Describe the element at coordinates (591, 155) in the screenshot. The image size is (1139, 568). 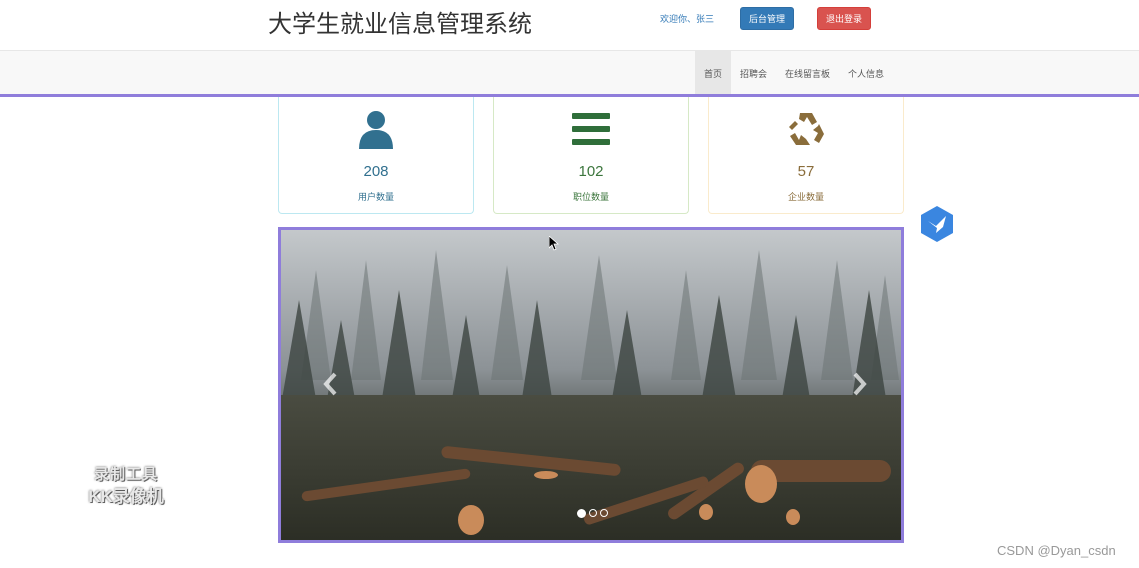
I see `stat-card-jobs: 102 职位数量` at that location.